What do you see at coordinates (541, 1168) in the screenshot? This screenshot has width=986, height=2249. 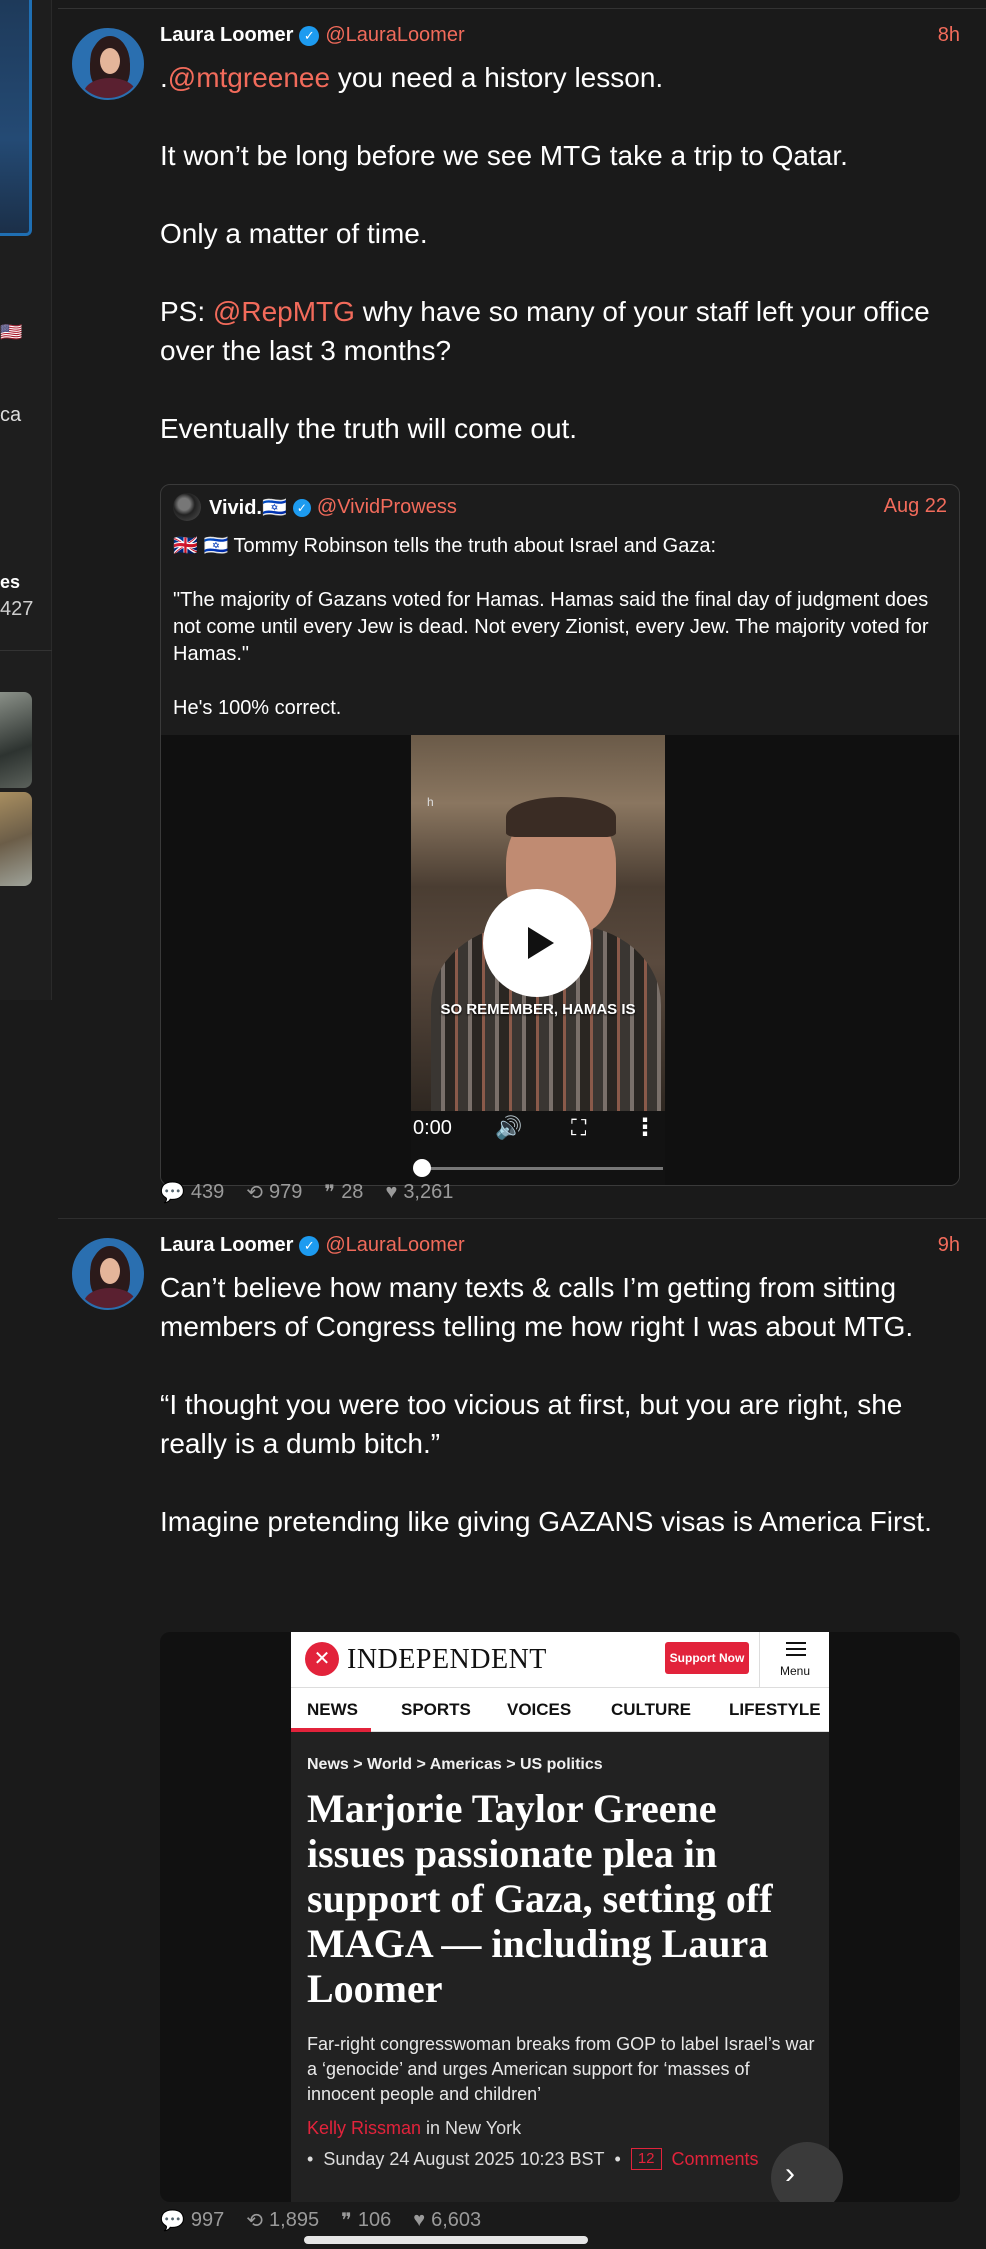 I see `video-progress-track` at bounding box center [541, 1168].